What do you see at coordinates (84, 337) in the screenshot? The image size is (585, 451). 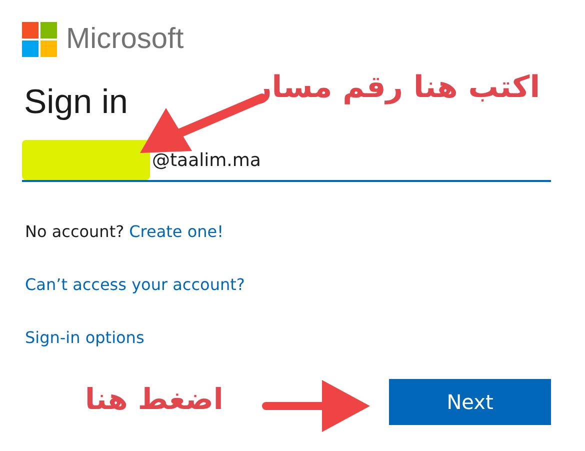 I see `account-link: Sign-in options` at bounding box center [84, 337].